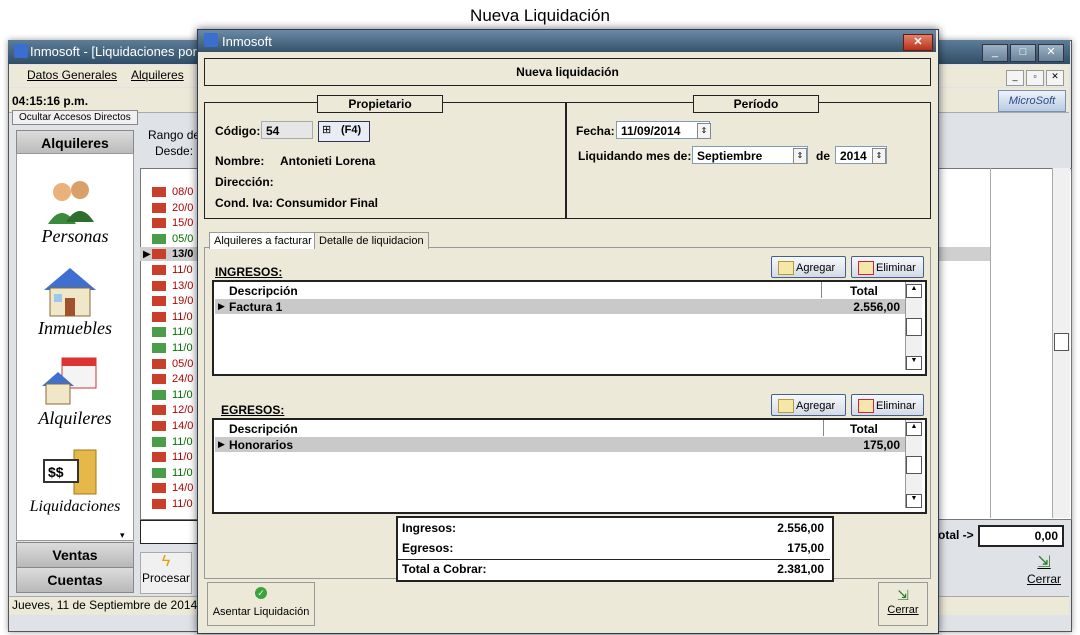 Image resolution: width=1080 pixels, height=635 pixels. Describe the element at coordinates (263, 291) in the screenshot. I see `ingresos-col-descripcion: Descripción` at that location.